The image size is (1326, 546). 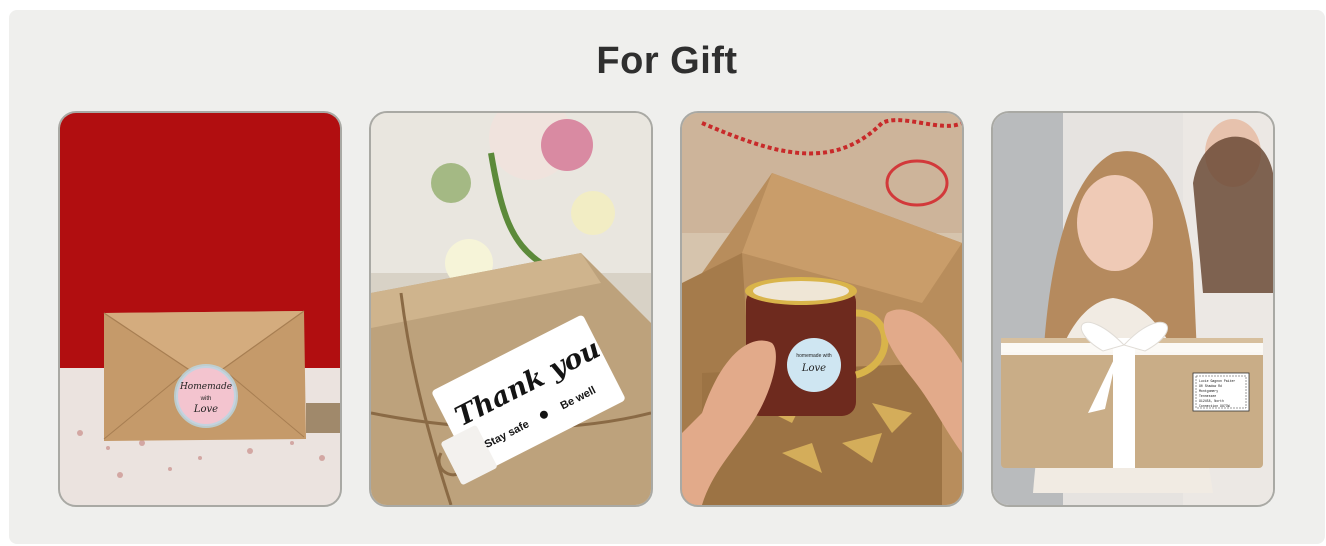 I want to click on svg-text: Connection 9873W, so click(x=1214, y=406).